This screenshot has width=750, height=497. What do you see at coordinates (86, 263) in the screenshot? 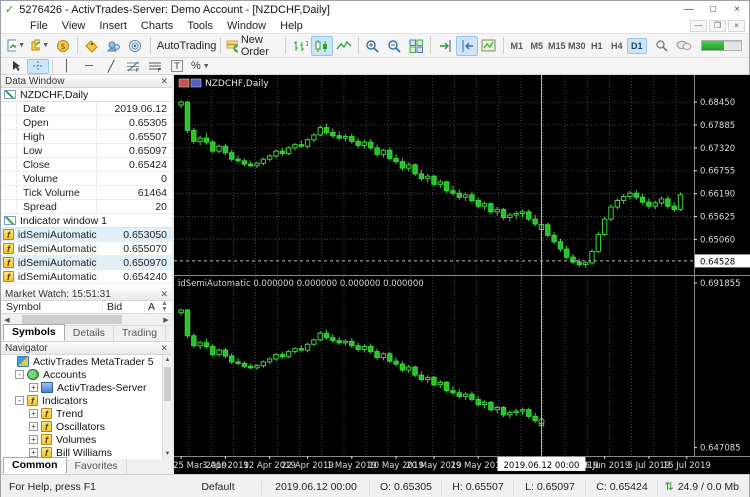
I see `indicator-row: f idSemiAutomatic 0.650970` at bounding box center [86, 263].